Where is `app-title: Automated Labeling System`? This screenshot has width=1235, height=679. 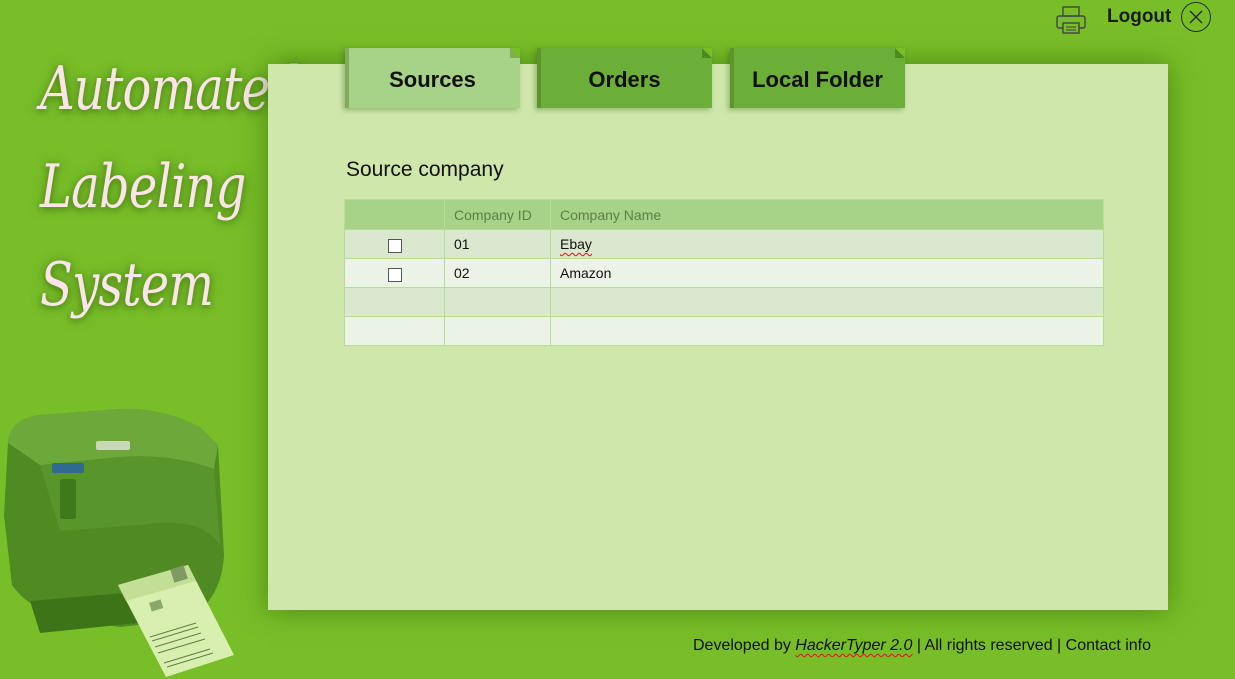 app-title: Automated Labeling System is located at coordinates (170, 187).